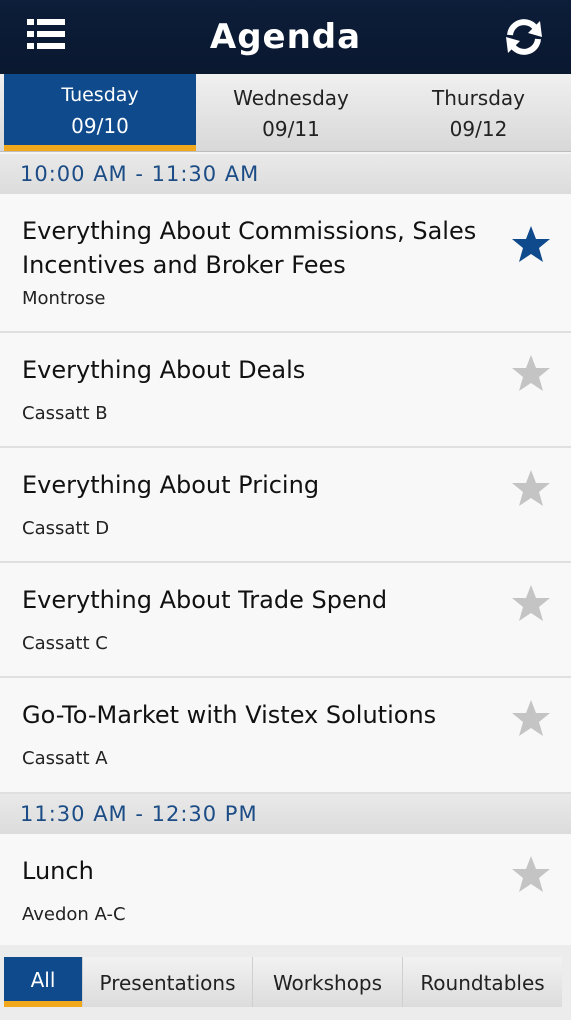 Image resolution: width=571 pixels, height=1020 pixels. What do you see at coordinates (327, 982) in the screenshot?
I see `filter-workshops: Workshops` at bounding box center [327, 982].